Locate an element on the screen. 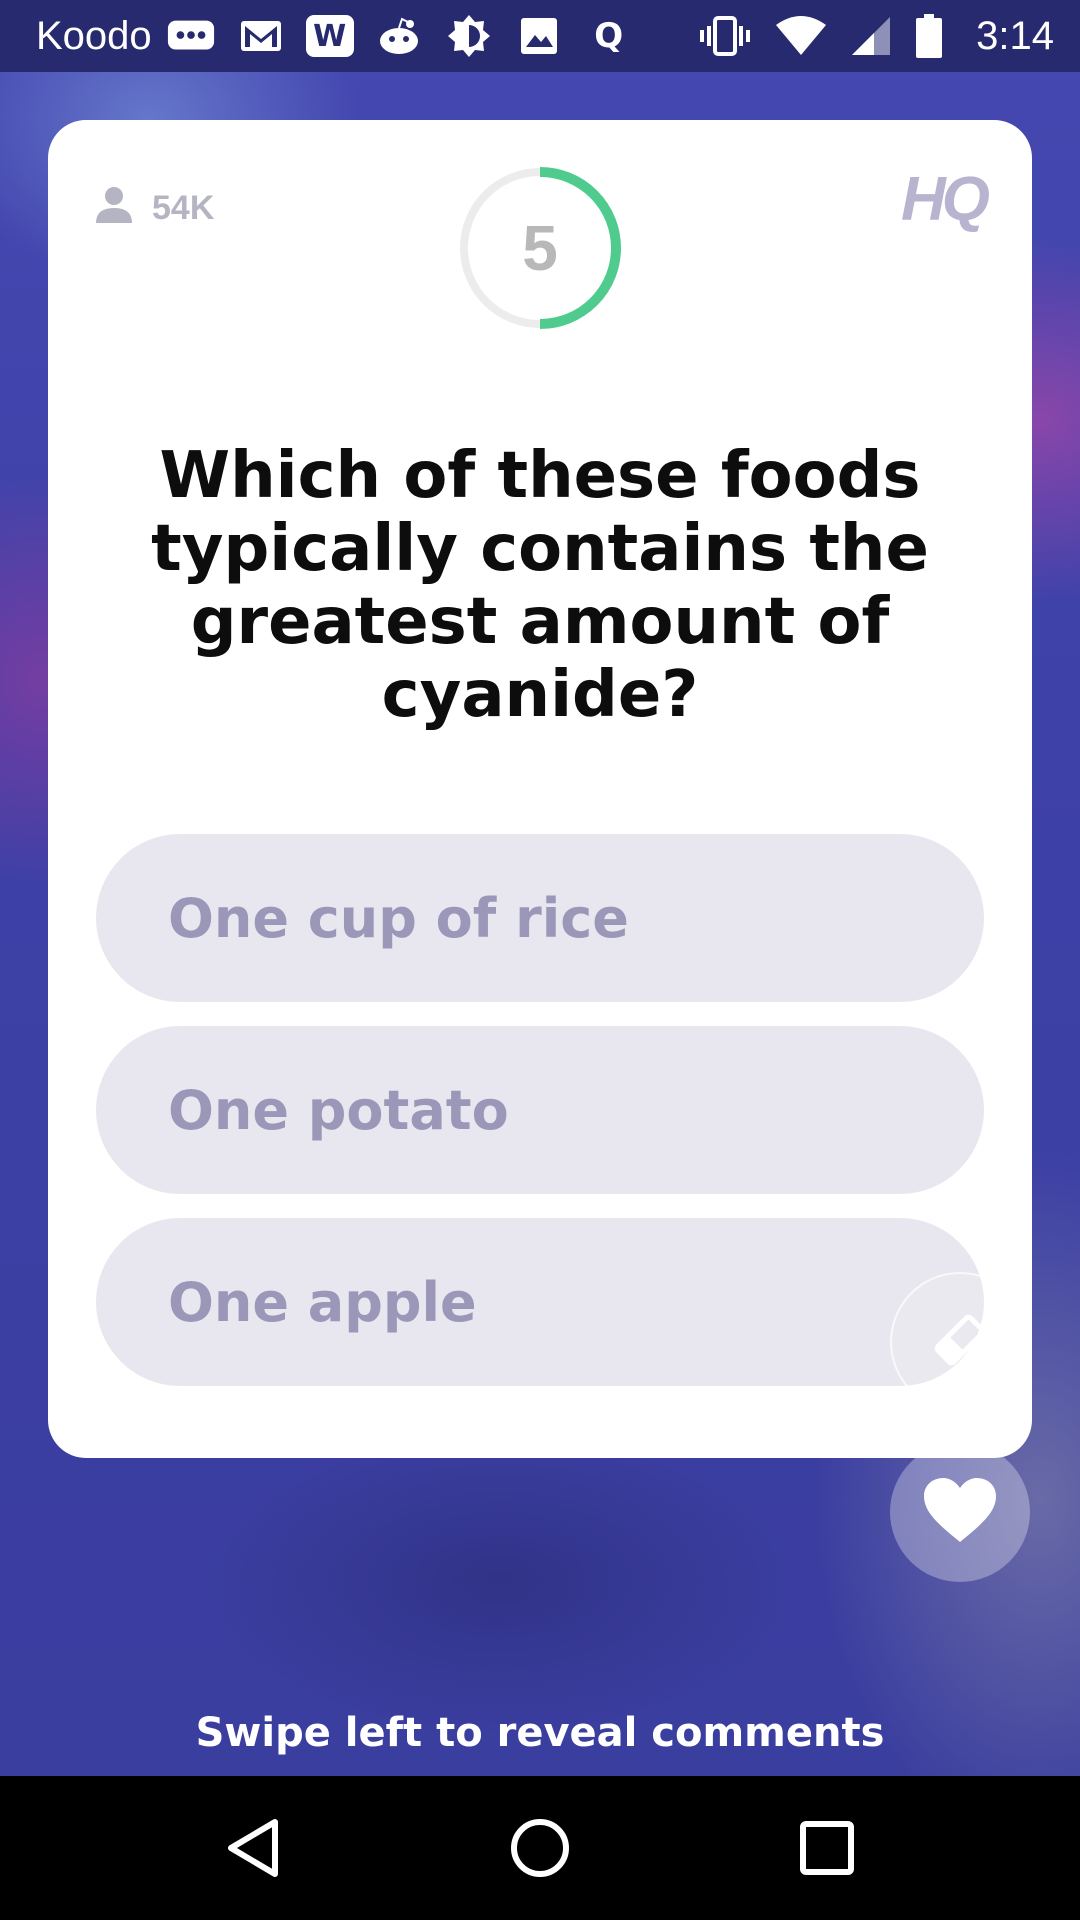 The height and width of the screenshot is (1920, 1080). vibrate-icon is located at coordinates (725, 36).